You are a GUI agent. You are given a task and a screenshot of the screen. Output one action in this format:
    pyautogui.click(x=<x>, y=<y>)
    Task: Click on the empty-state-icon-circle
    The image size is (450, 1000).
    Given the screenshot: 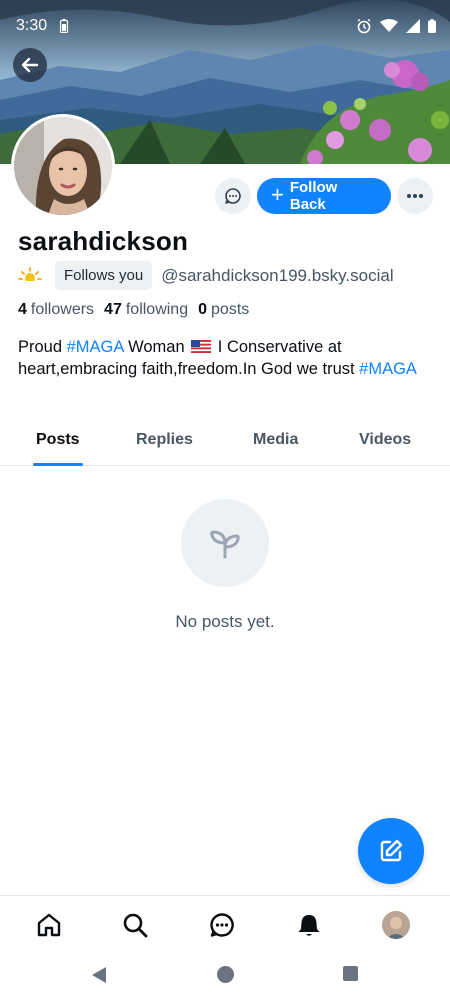 What is the action you would take?
    pyautogui.click(x=225, y=543)
    